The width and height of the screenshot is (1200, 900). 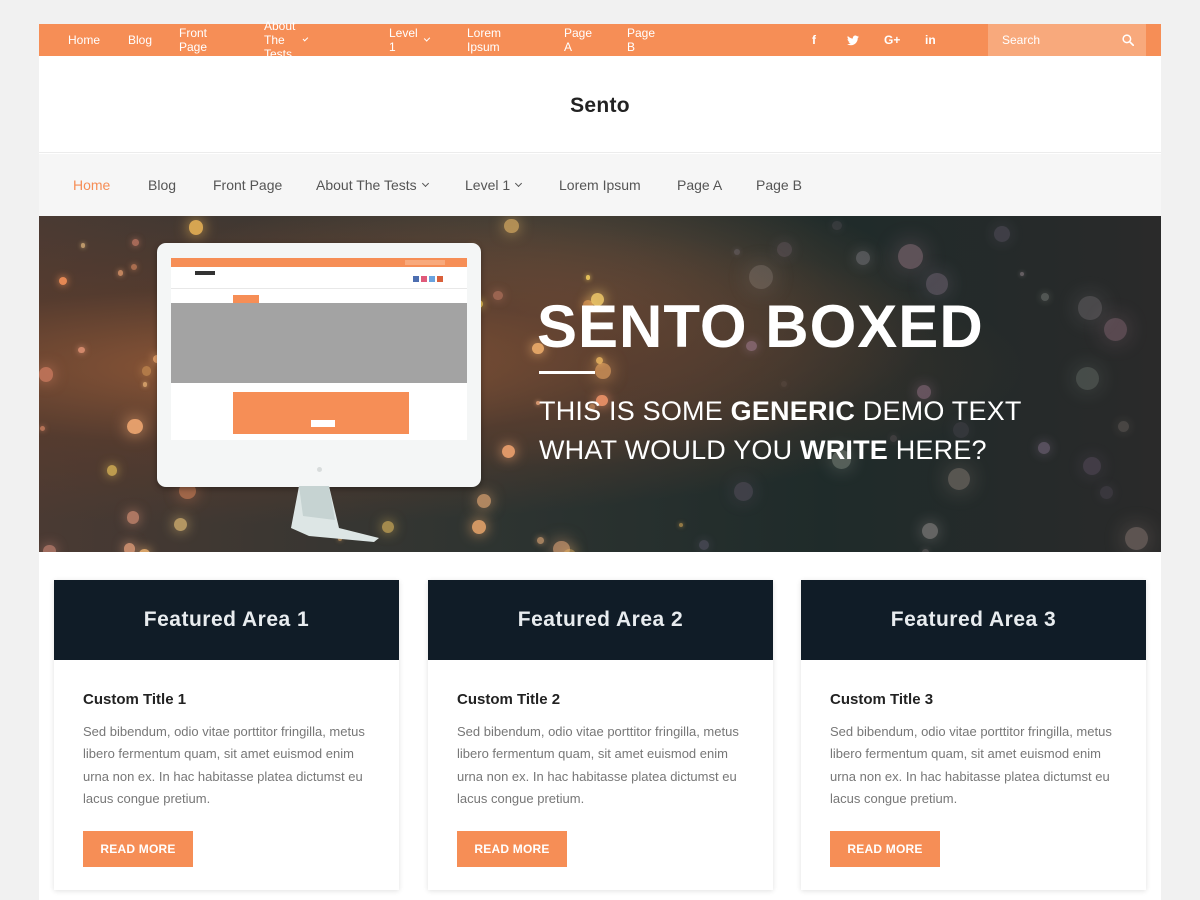 I want to click on main-nav-page-b: Page B, so click(x=779, y=185).